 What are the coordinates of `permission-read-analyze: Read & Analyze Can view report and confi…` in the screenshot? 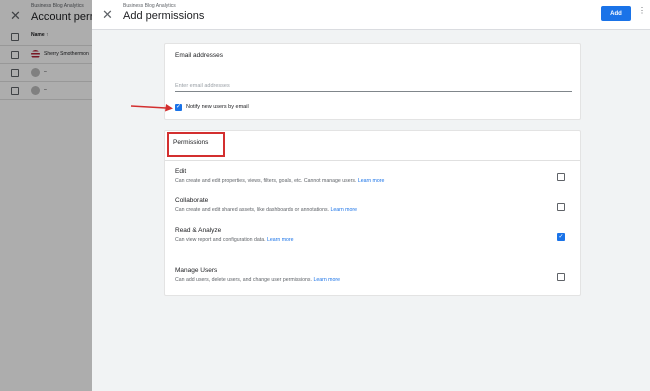 It's located at (365, 235).